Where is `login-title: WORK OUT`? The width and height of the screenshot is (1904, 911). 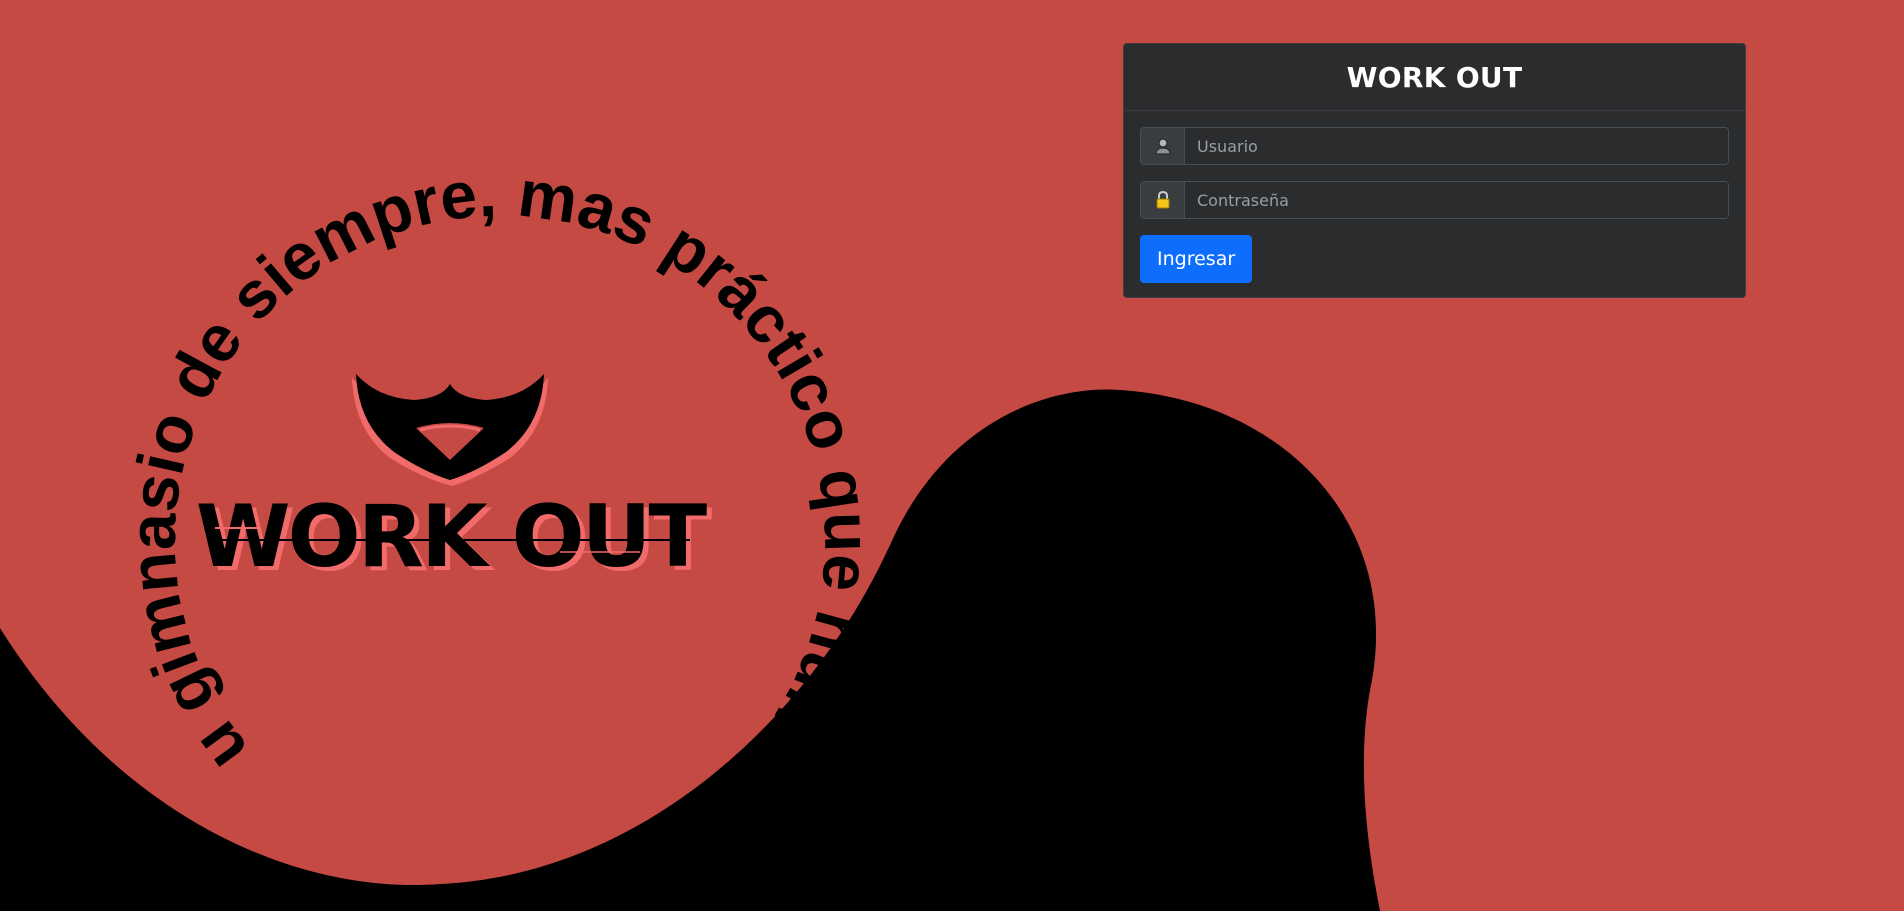 login-title: WORK OUT is located at coordinates (1434, 77).